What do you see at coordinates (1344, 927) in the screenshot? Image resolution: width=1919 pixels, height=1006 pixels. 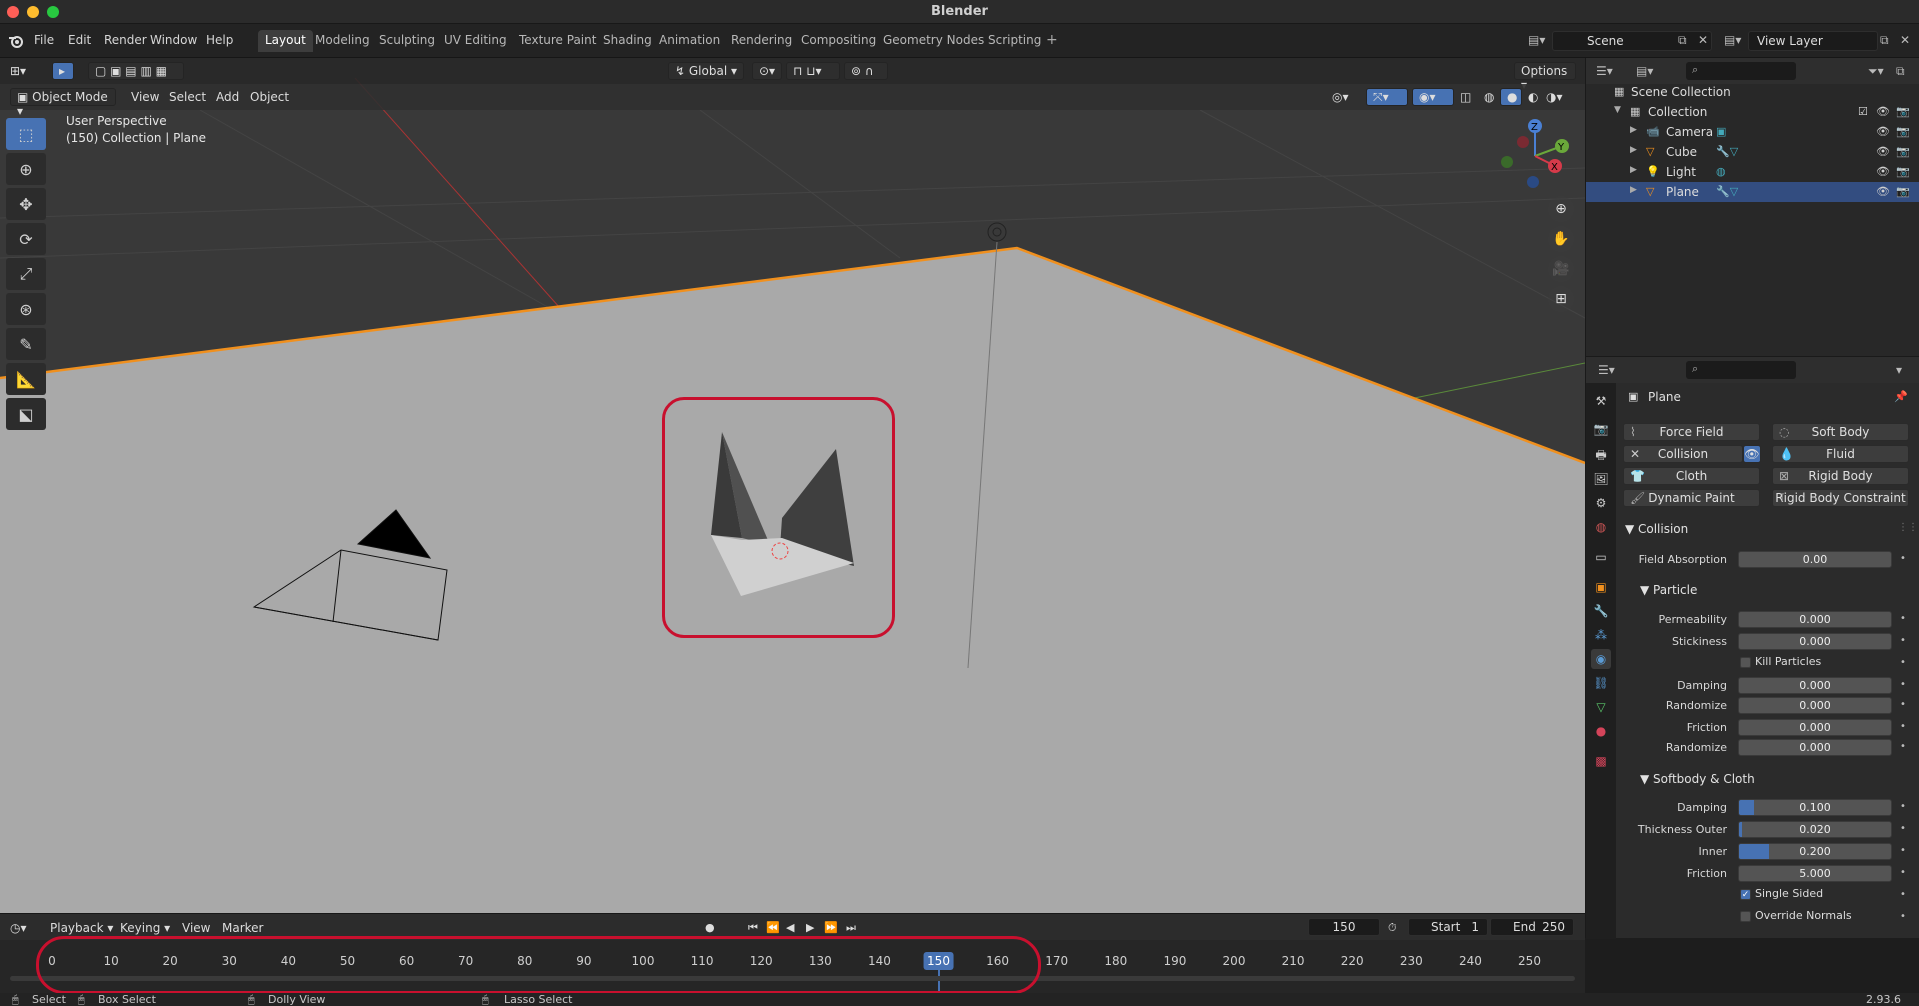 I see `current-frame-field: 150` at bounding box center [1344, 927].